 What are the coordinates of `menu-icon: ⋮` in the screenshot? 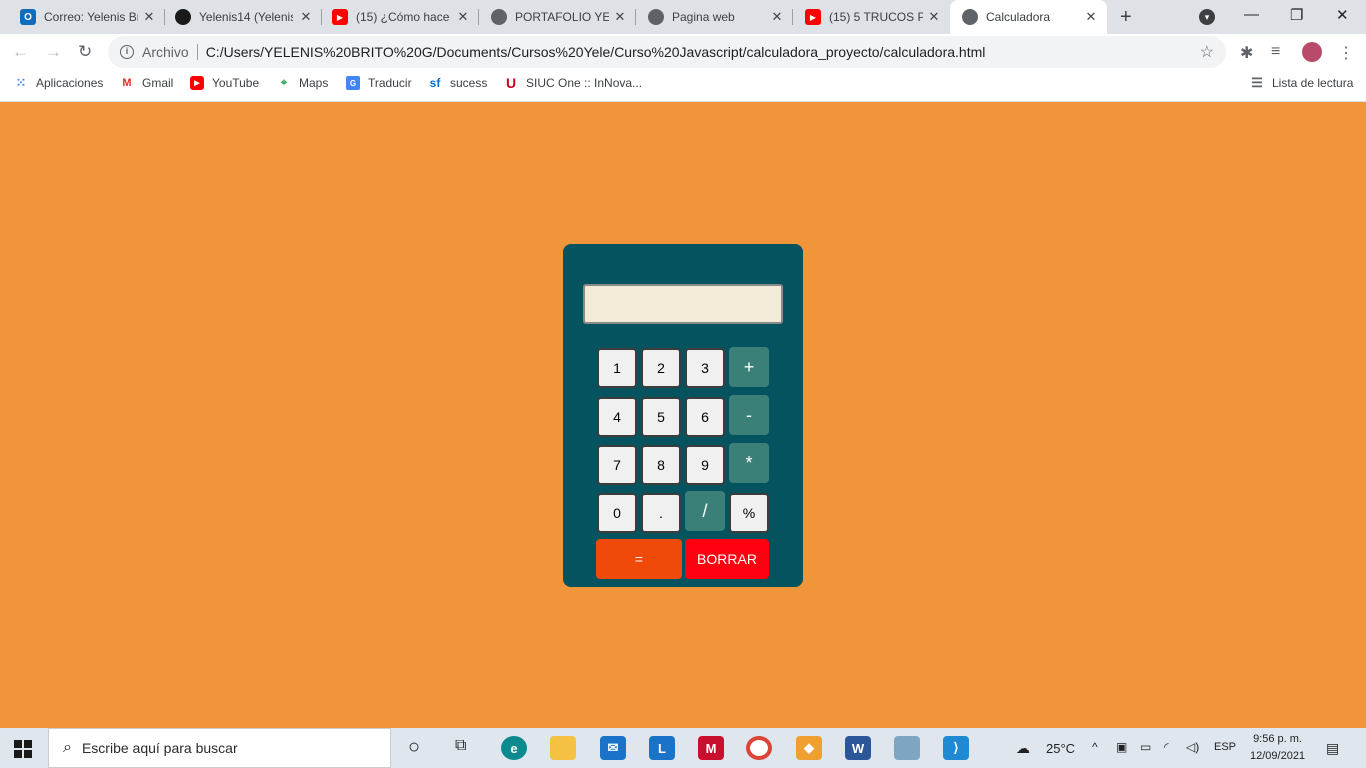 It's located at (1346, 53).